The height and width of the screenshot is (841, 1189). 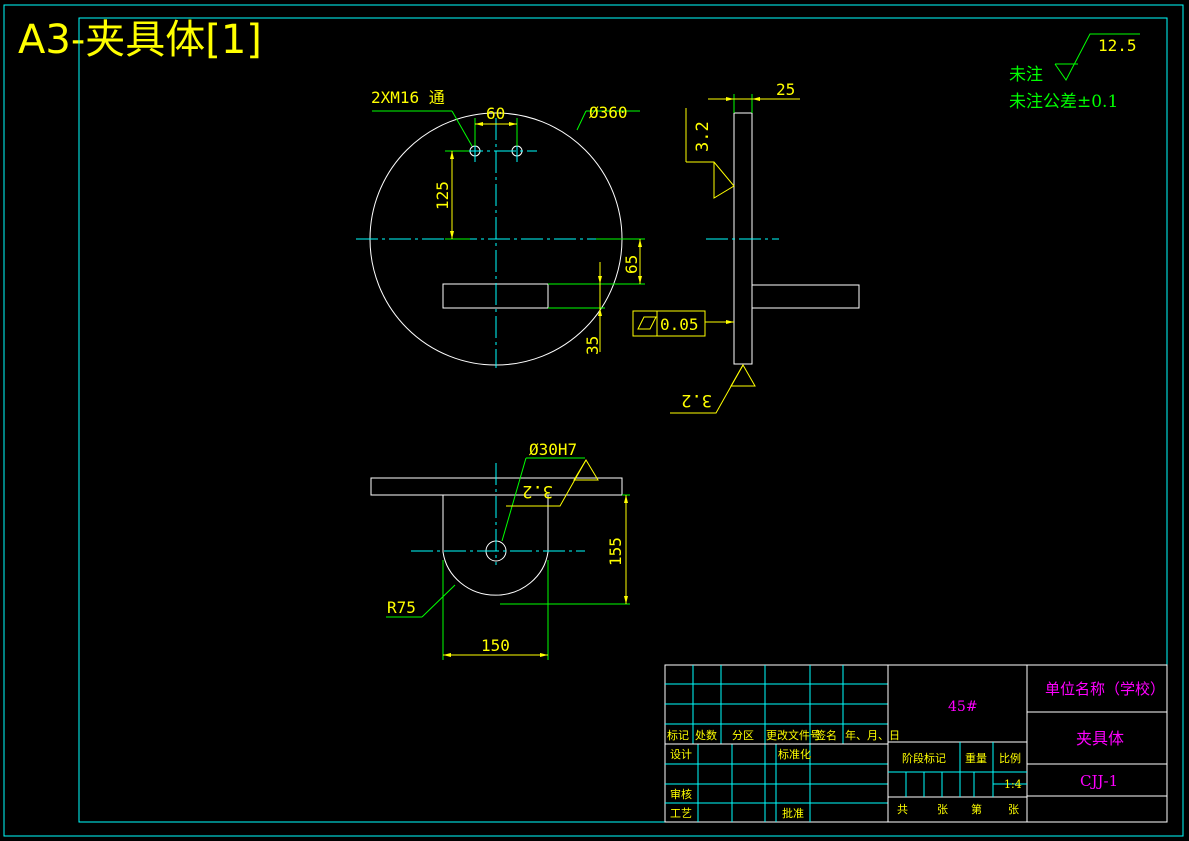 What do you see at coordinates (495, 645) in the screenshot?
I see `width-dim: 150` at bounding box center [495, 645].